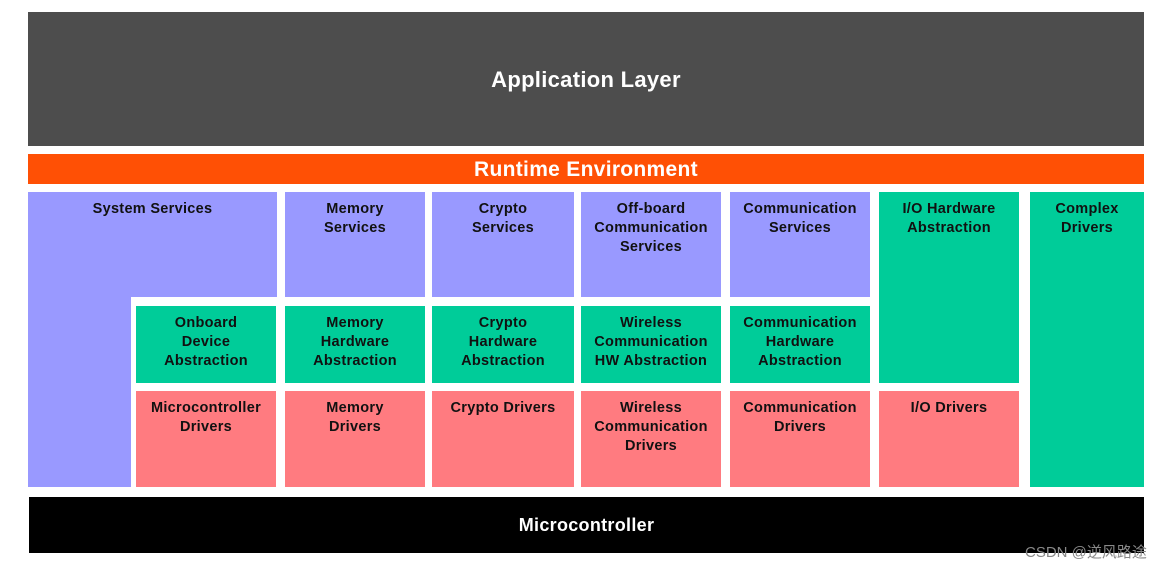  I want to click on application-layer-label: Application Layer, so click(586, 79).